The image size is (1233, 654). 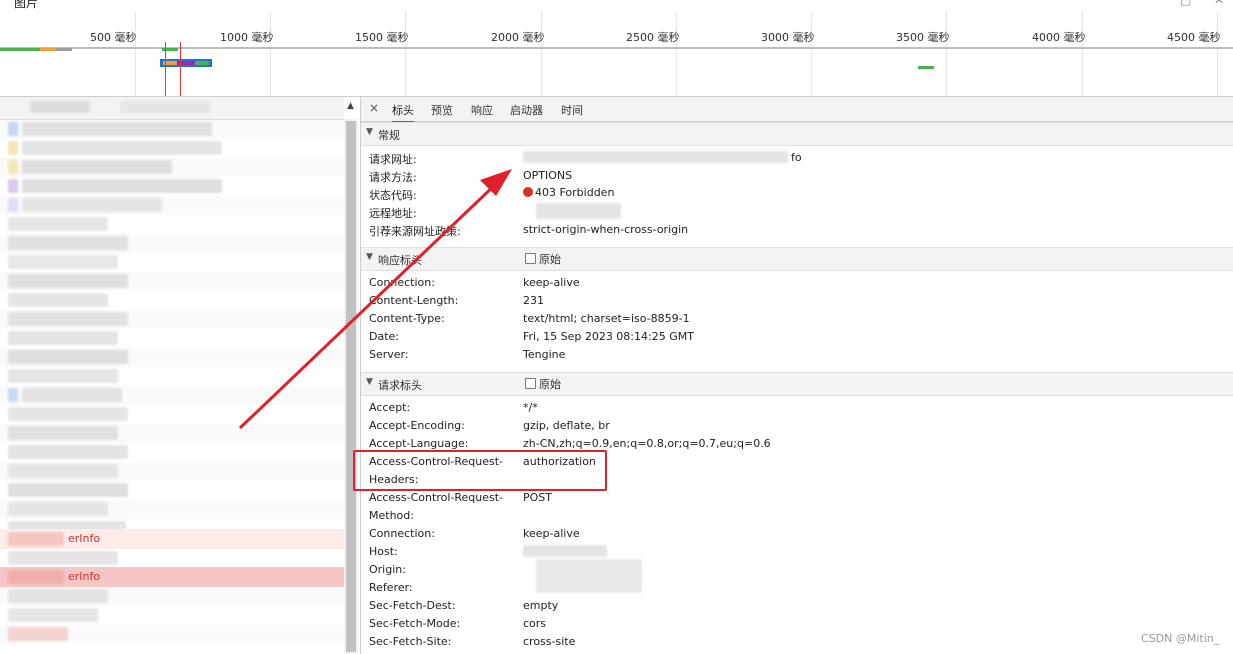 I want to click on section-response-headers-header: ▼ 响应标头 原始, so click(x=797, y=259).